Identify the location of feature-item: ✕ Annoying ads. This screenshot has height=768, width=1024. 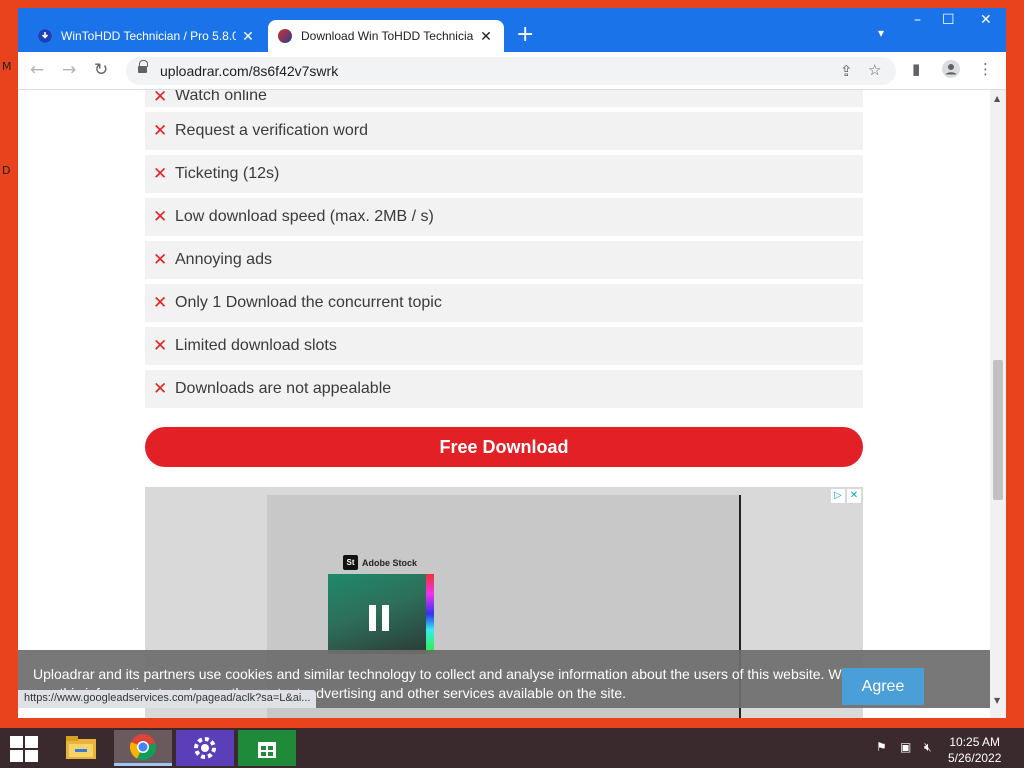
(504, 260).